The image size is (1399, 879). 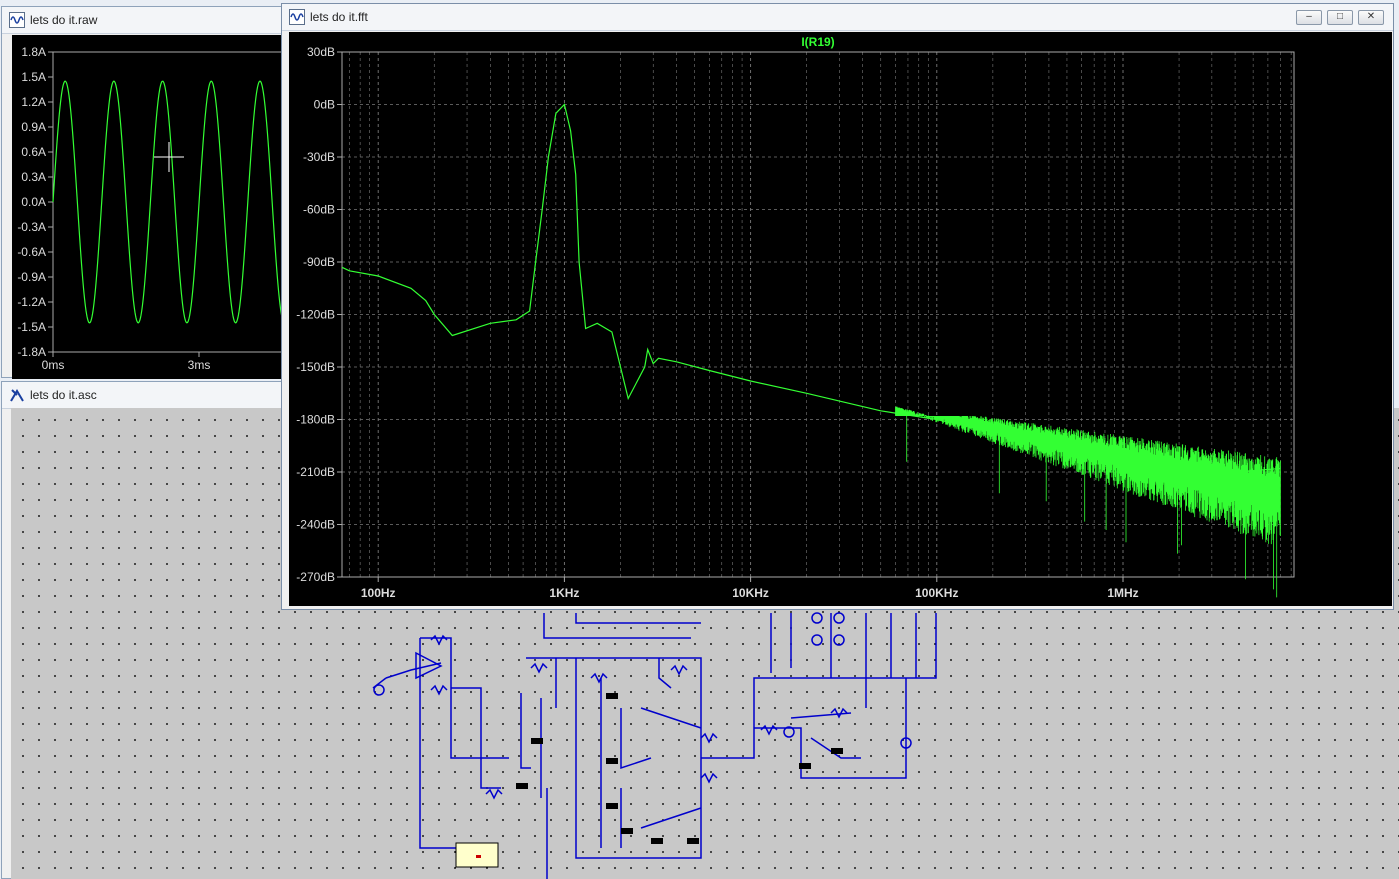 What do you see at coordinates (33, 77) in the screenshot?
I see `waveform-y-tick-label: 1.5A` at bounding box center [33, 77].